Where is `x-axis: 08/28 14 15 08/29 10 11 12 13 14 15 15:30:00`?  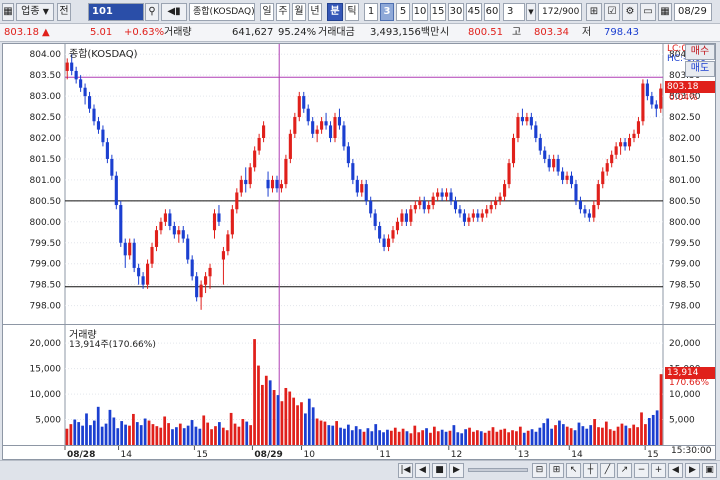 x-axis: 08/28 14 15 08/29 10 11 12 13 14 15 15:30:00 is located at coordinates (359, 453).